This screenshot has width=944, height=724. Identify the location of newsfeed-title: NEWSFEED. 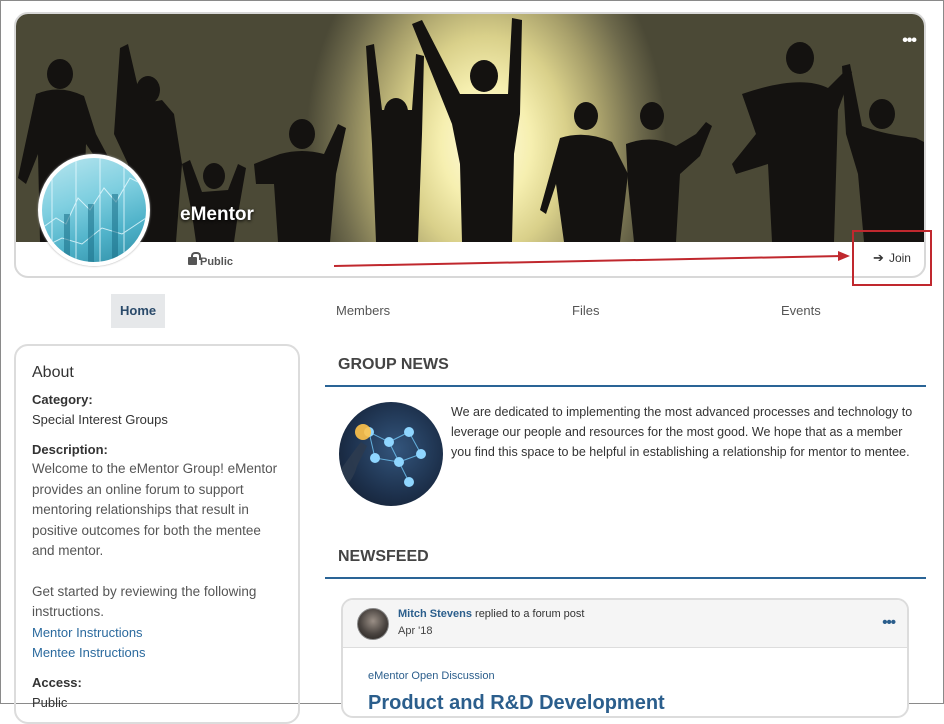
(383, 556).